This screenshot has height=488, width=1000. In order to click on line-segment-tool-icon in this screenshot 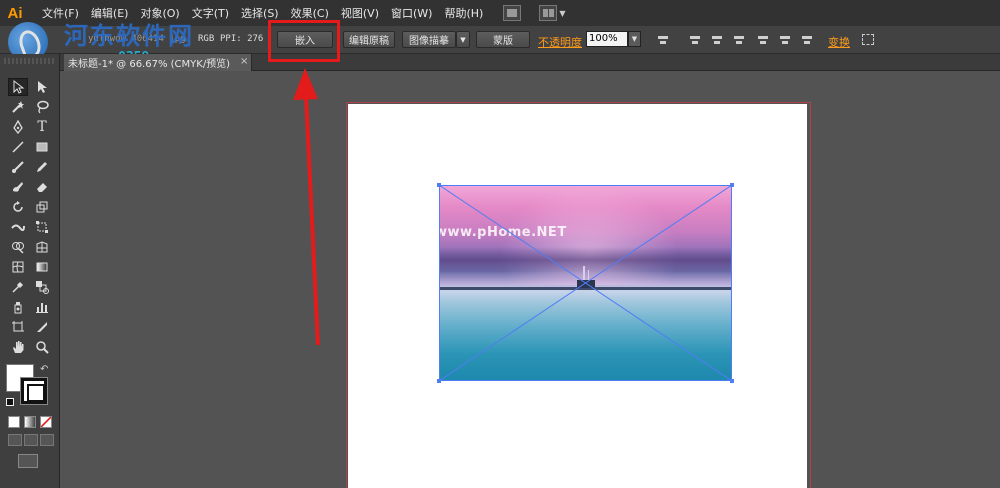, I will do `click(18, 147)`.